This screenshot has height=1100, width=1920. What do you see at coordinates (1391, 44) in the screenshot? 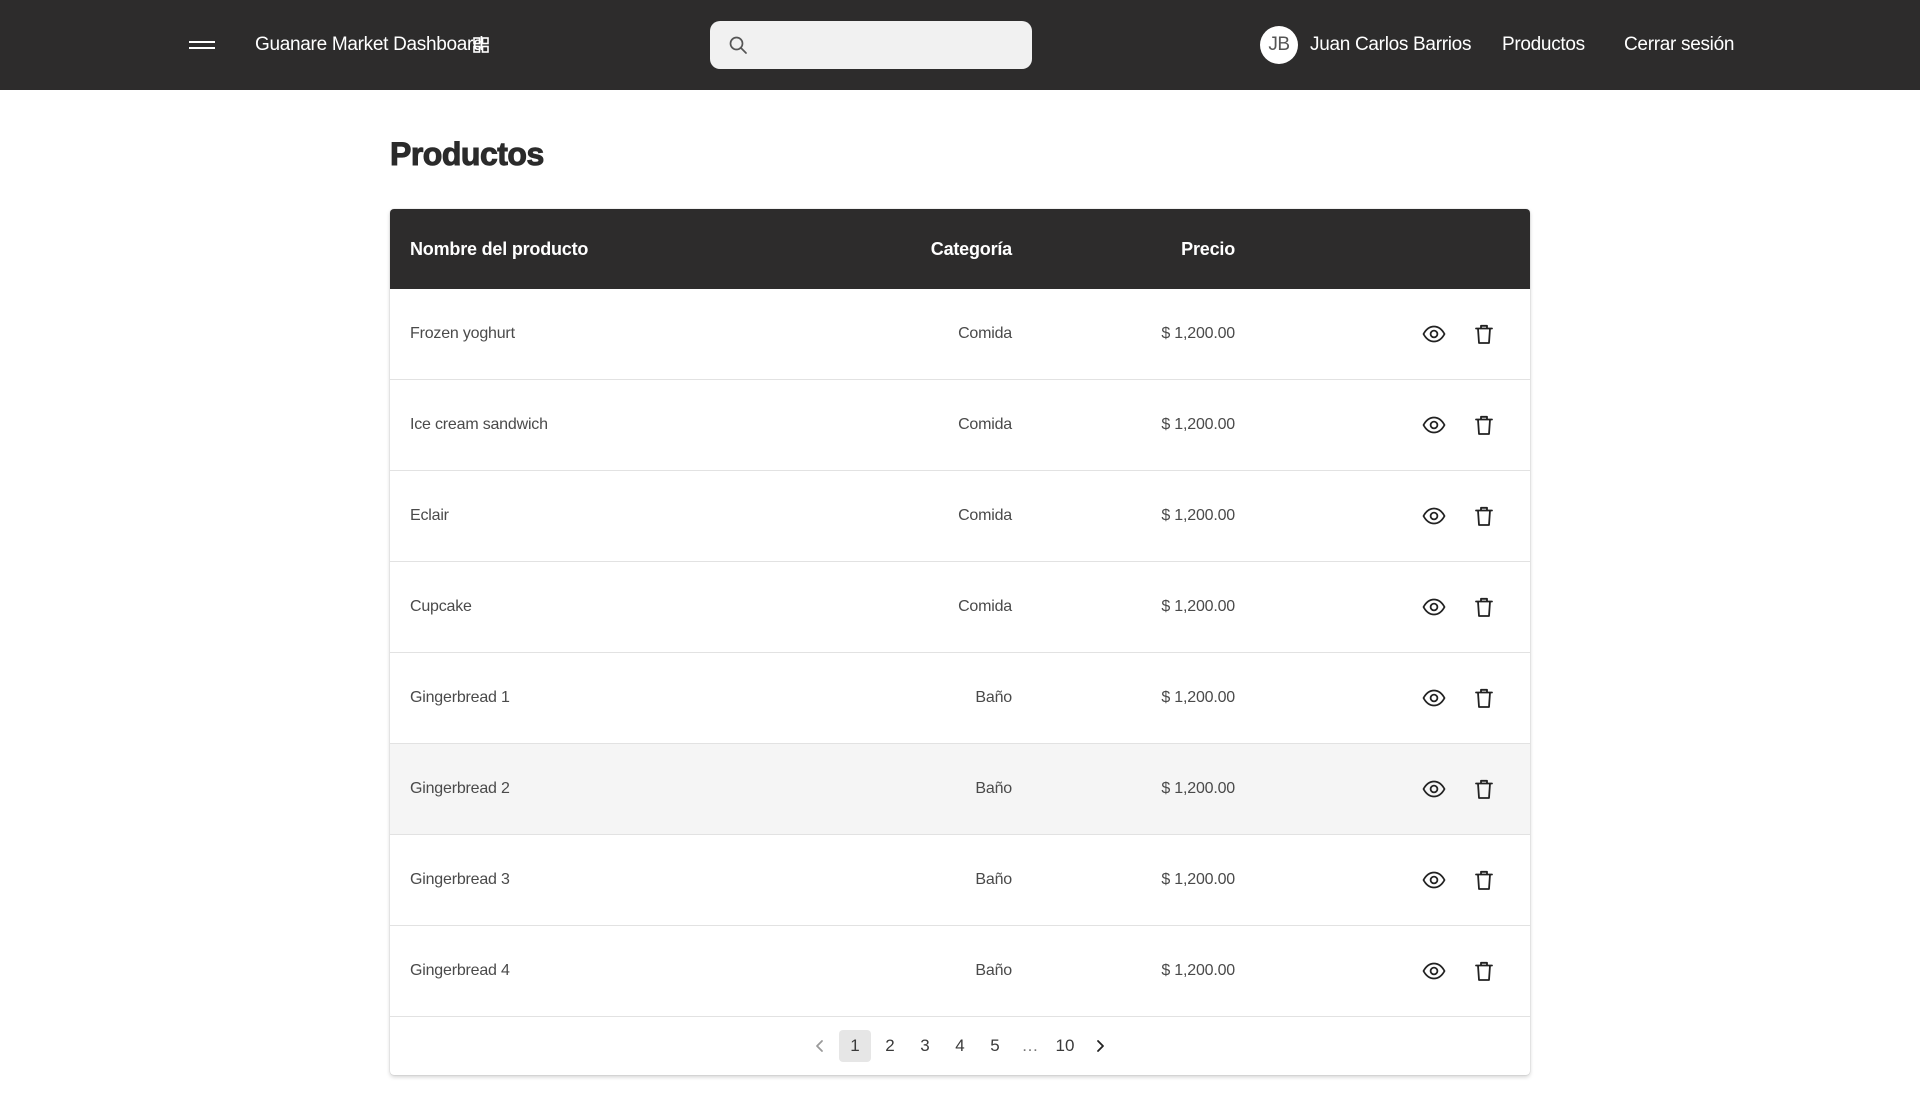
I see `user-name: Juan Carlos Barrios` at bounding box center [1391, 44].